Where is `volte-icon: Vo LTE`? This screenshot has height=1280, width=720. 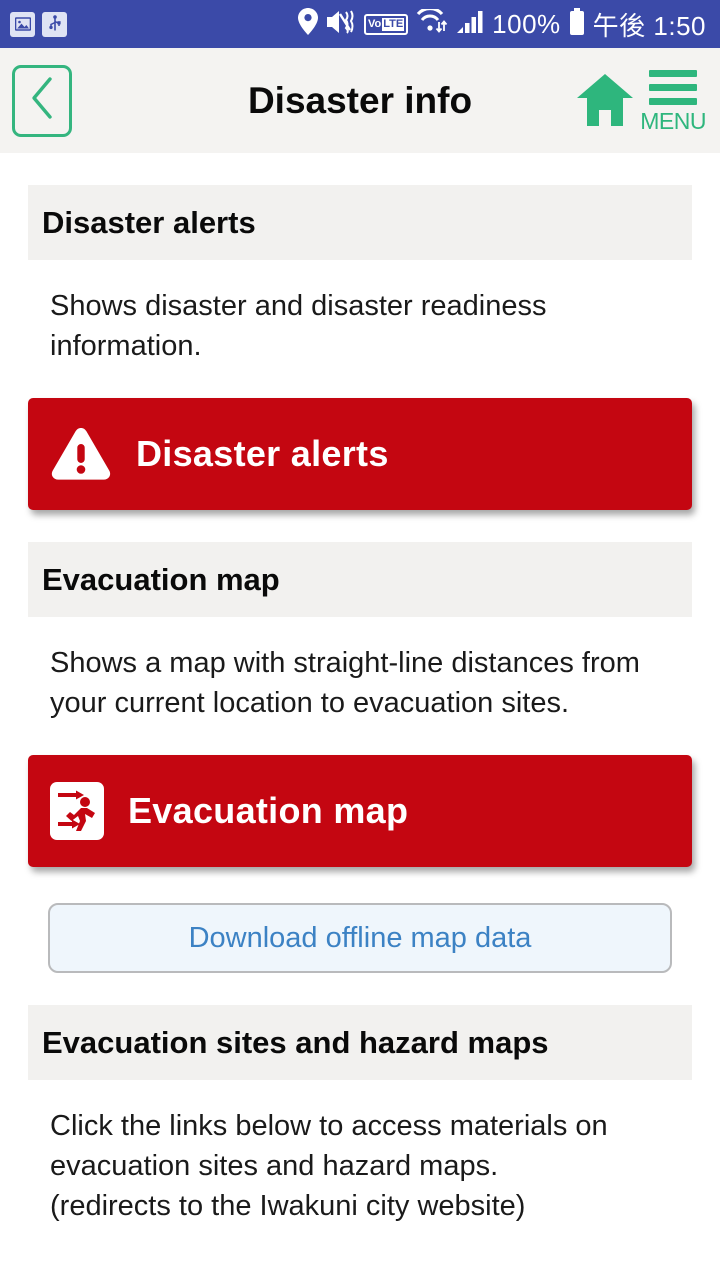 volte-icon: Vo LTE is located at coordinates (386, 24).